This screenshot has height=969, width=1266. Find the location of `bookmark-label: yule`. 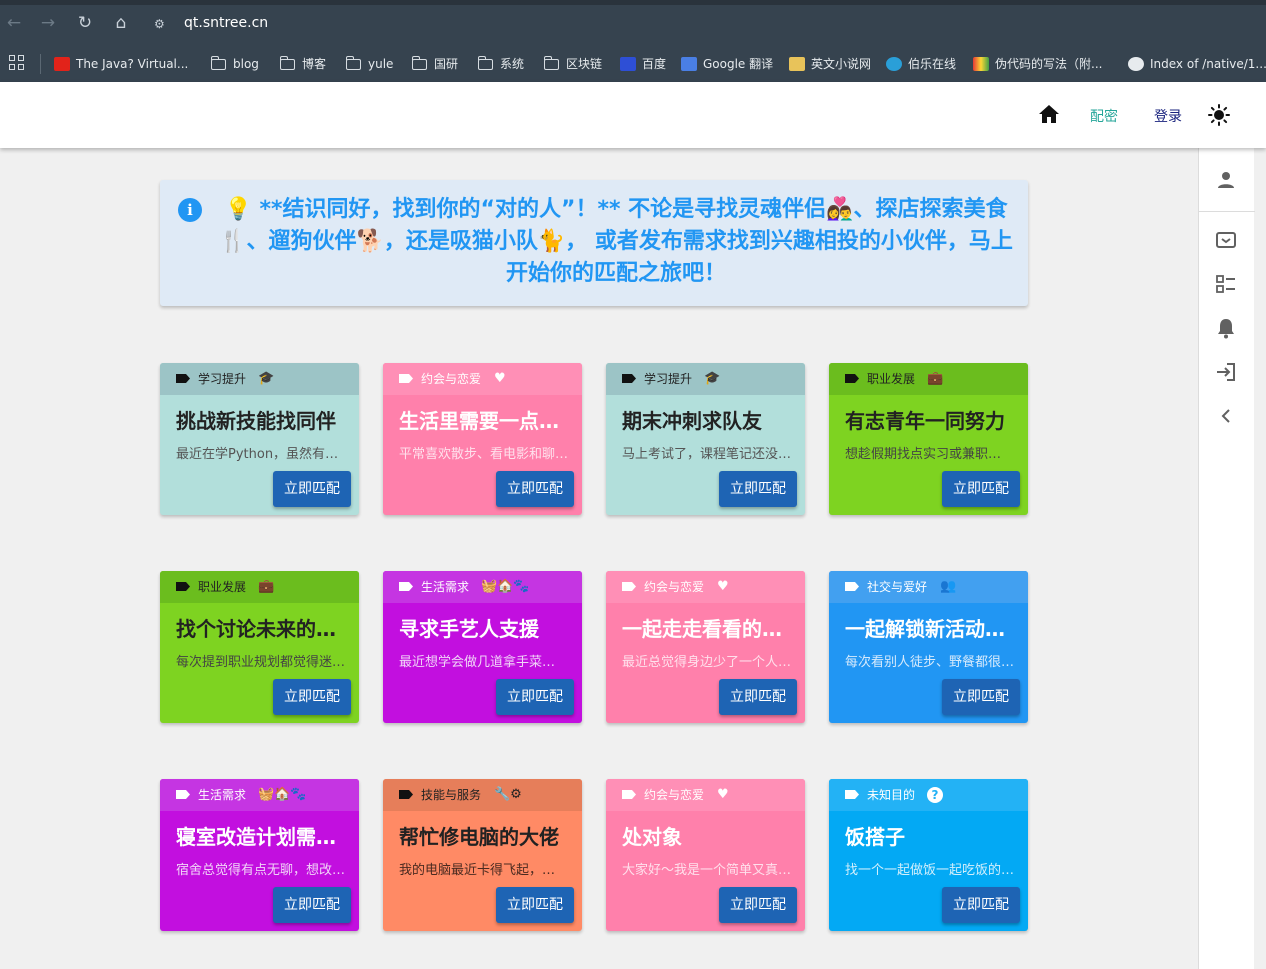

bookmark-label: yule is located at coordinates (381, 64).